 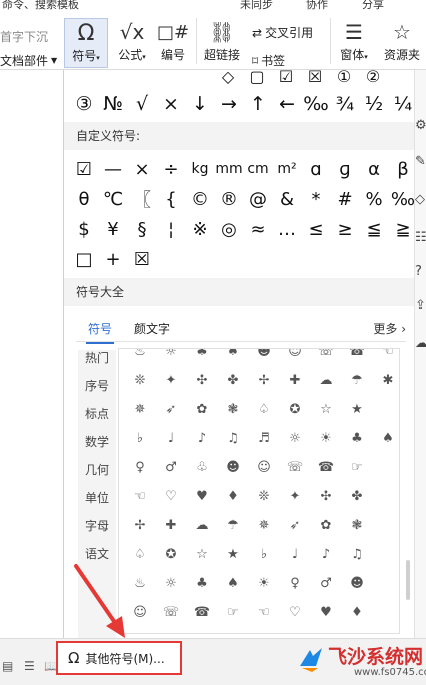 I want to click on custom-symbol: α, so click(x=374, y=169).